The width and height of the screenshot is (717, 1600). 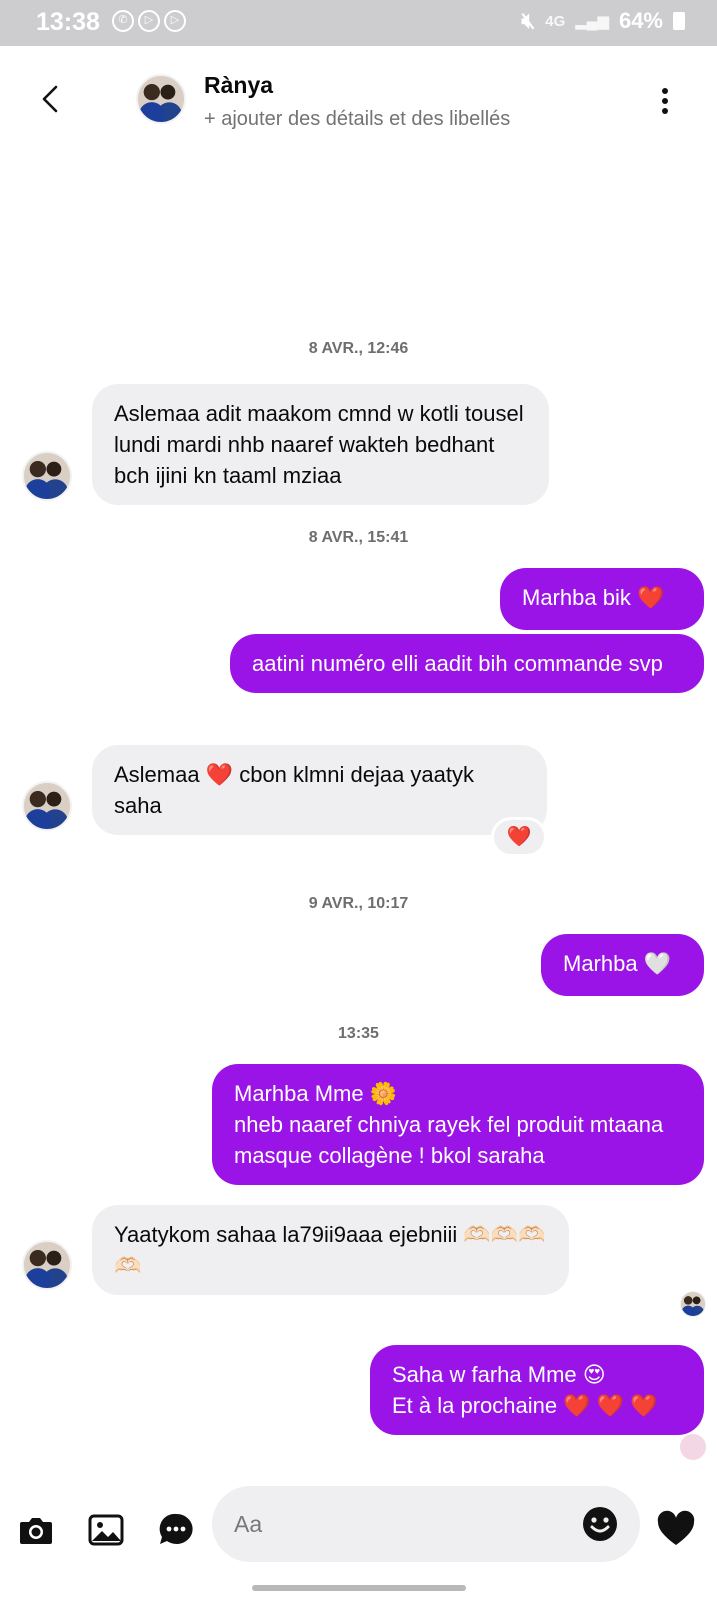 What do you see at coordinates (316, 1093) in the screenshot?
I see `message-line: Marhba Mme 🌼` at bounding box center [316, 1093].